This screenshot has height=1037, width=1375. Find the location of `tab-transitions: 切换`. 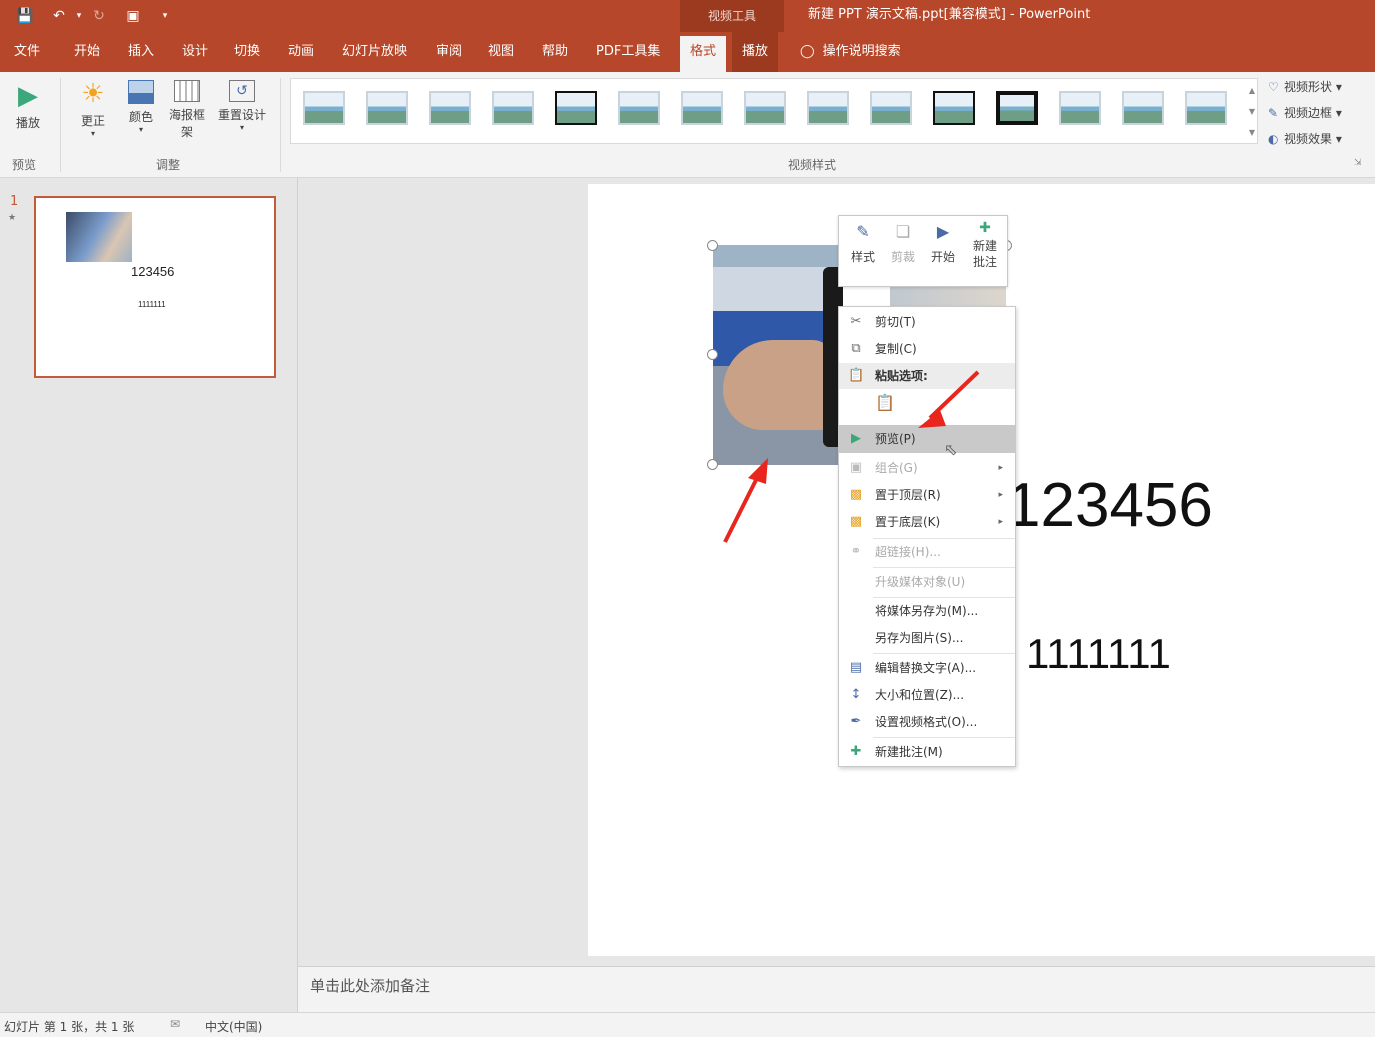

tab-transitions: 切换 is located at coordinates (247, 52).